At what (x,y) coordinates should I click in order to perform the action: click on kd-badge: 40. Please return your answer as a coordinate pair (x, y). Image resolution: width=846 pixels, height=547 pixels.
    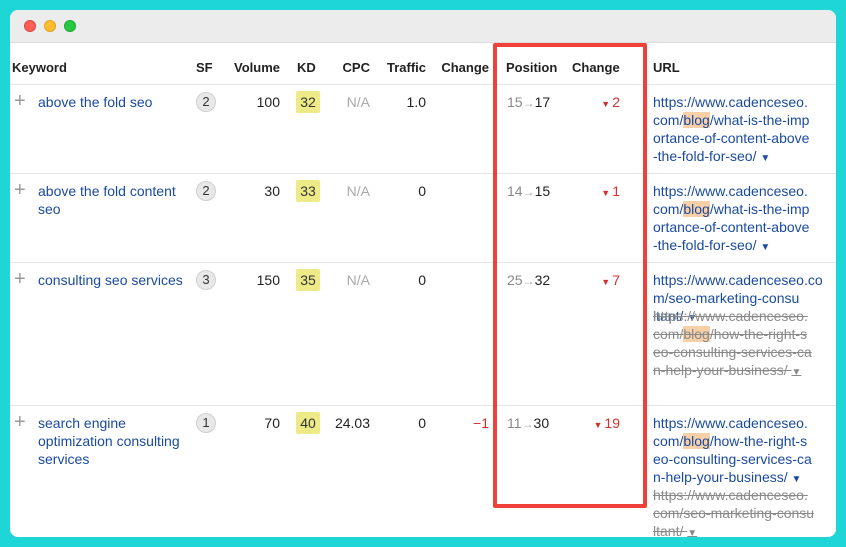
    Looking at the image, I should click on (308, 423).